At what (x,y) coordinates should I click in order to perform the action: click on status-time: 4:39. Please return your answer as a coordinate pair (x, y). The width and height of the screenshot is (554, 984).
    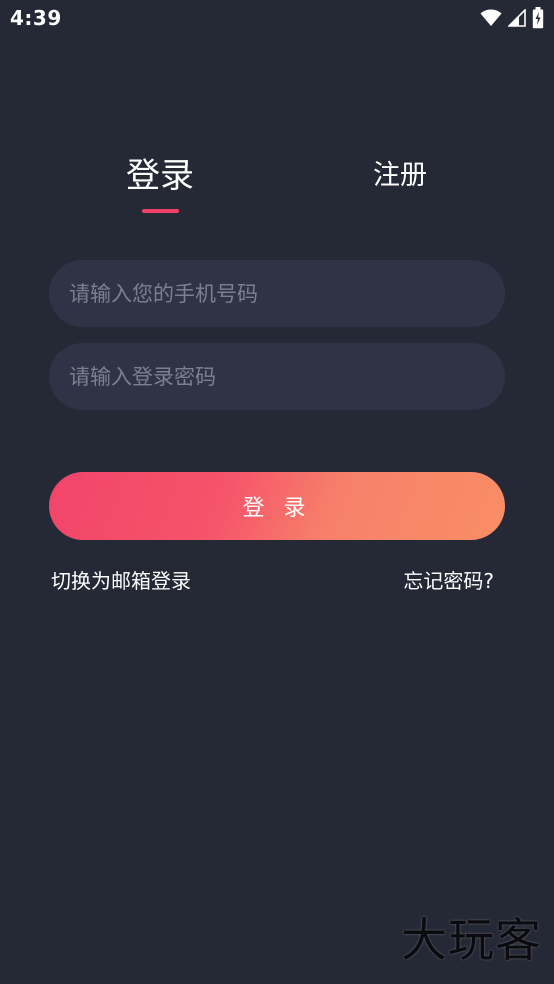
    Looking at the image, I should click on (36, 18).